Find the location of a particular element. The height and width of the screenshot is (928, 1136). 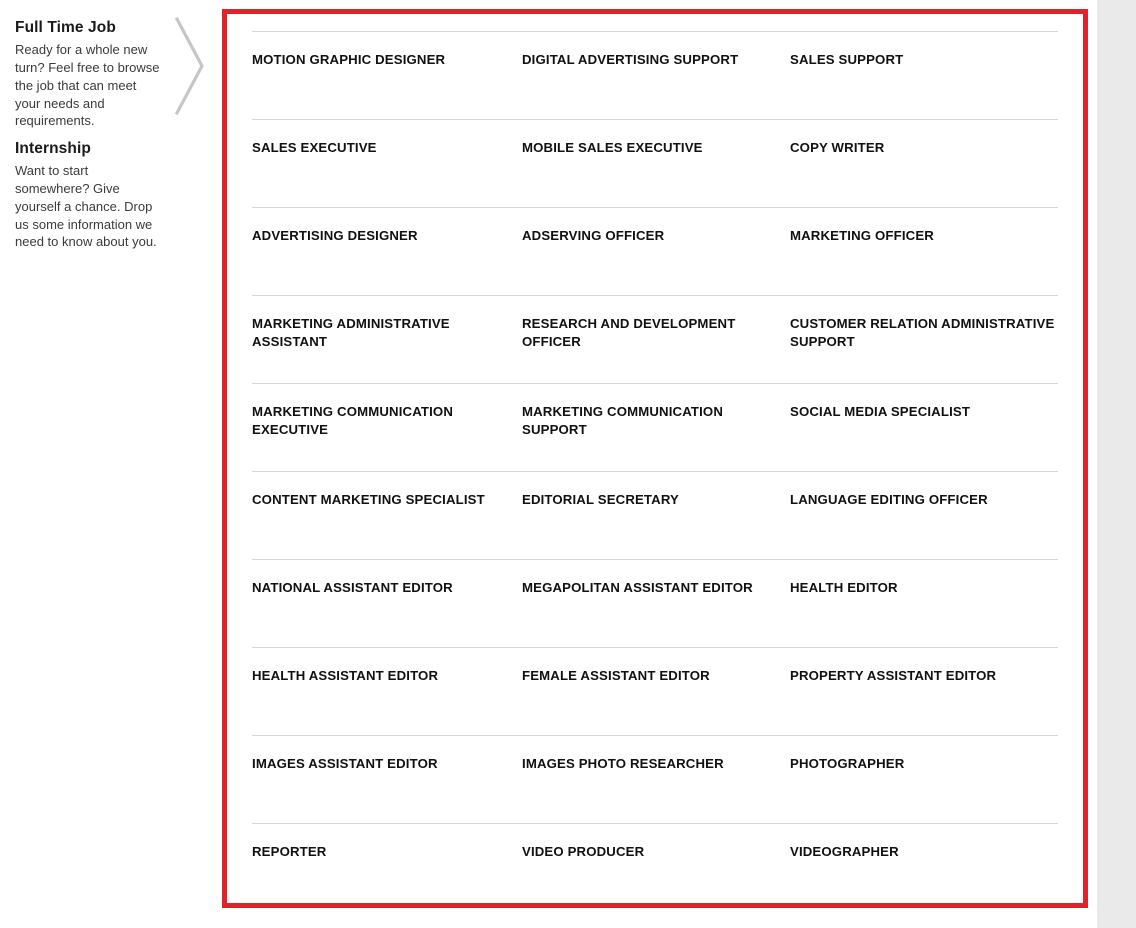

job-listing-item: VIDEO PRODUCER is located at coordinates (656, 842).